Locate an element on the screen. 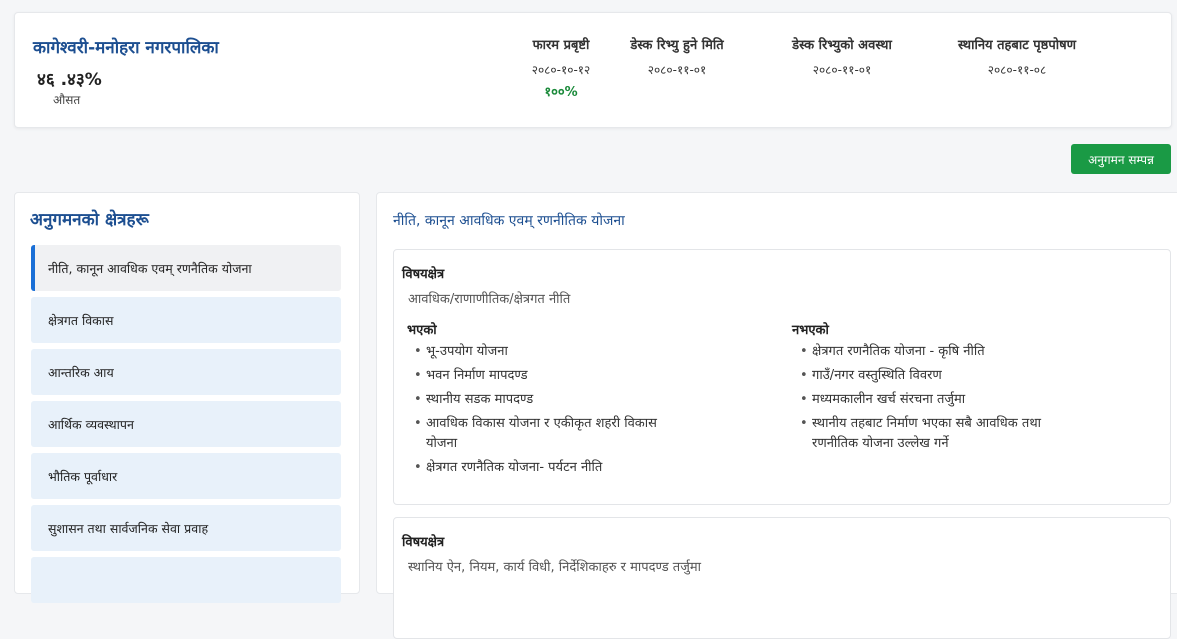 This screenshot has width=1177, height=639. stat-local-feedback: स्थानिय तहबाट पृष्ठपोषण २०८०-११-०८ is located at coordinates (1017, 56).